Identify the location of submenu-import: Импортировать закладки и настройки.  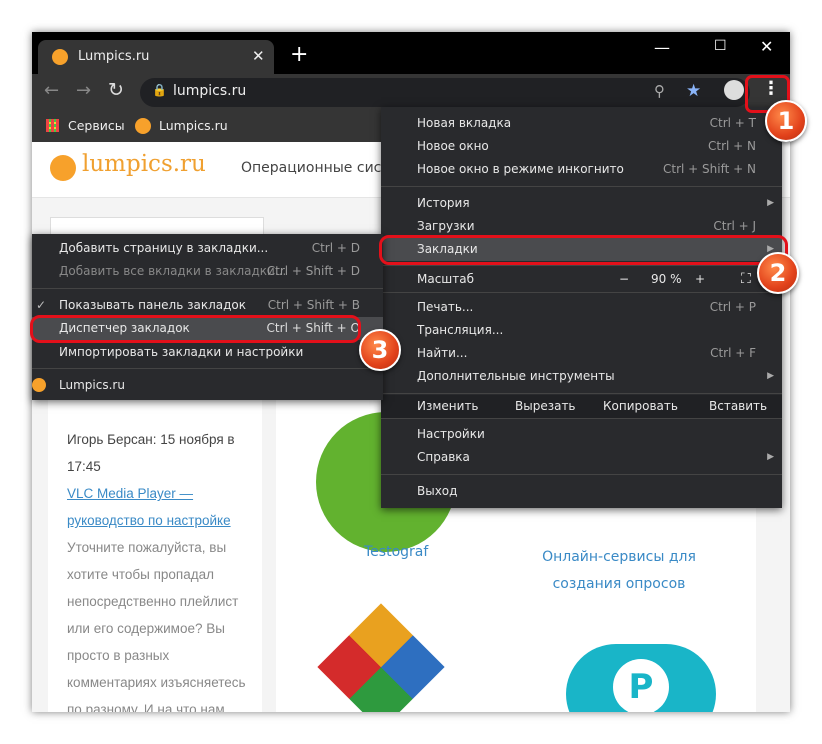
(207, 352).